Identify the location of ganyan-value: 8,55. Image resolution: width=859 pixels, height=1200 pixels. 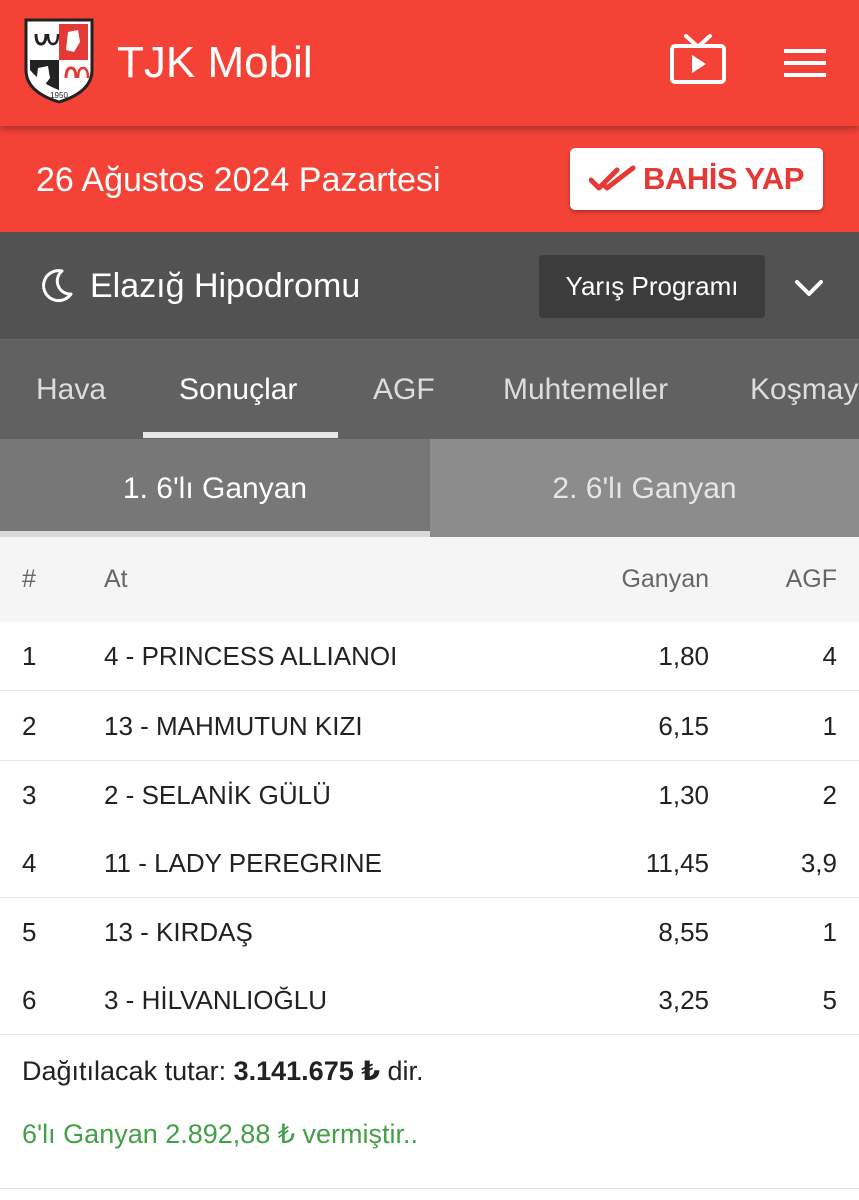
(683, 932).